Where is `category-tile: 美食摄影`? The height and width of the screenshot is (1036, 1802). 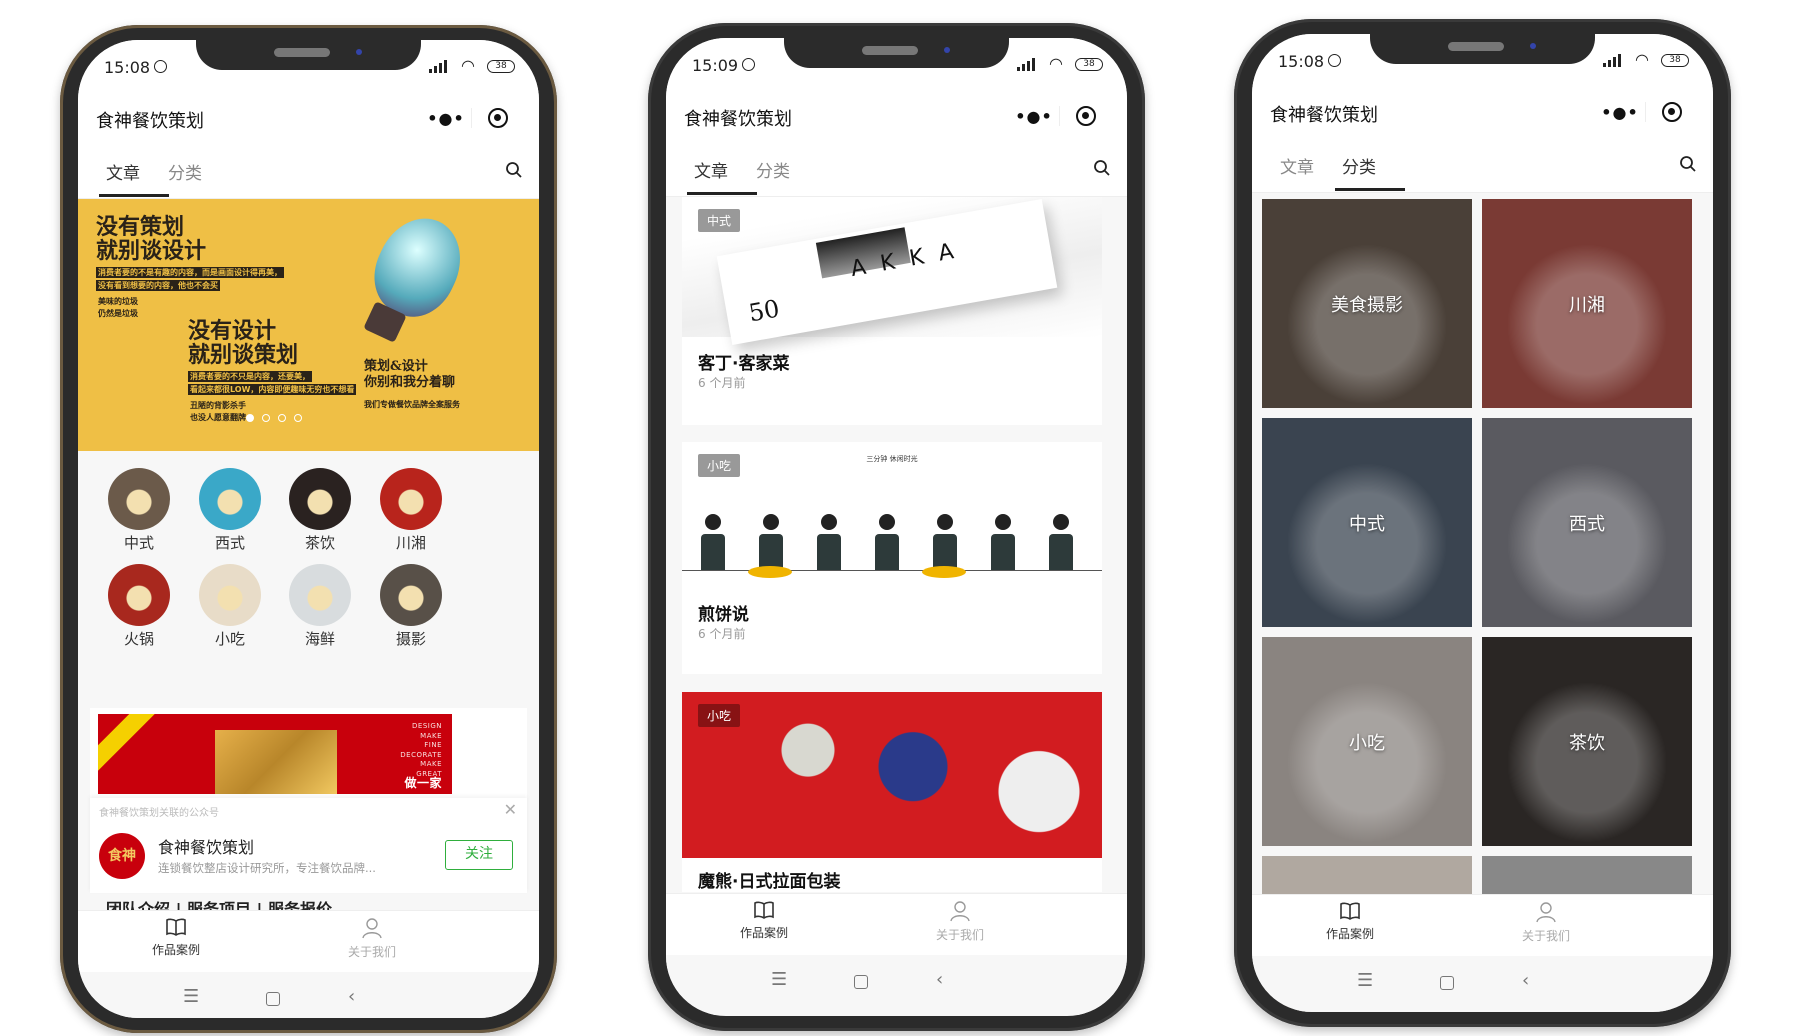
category-tile: 美食摄影 is located at coordinates (1367, 303).